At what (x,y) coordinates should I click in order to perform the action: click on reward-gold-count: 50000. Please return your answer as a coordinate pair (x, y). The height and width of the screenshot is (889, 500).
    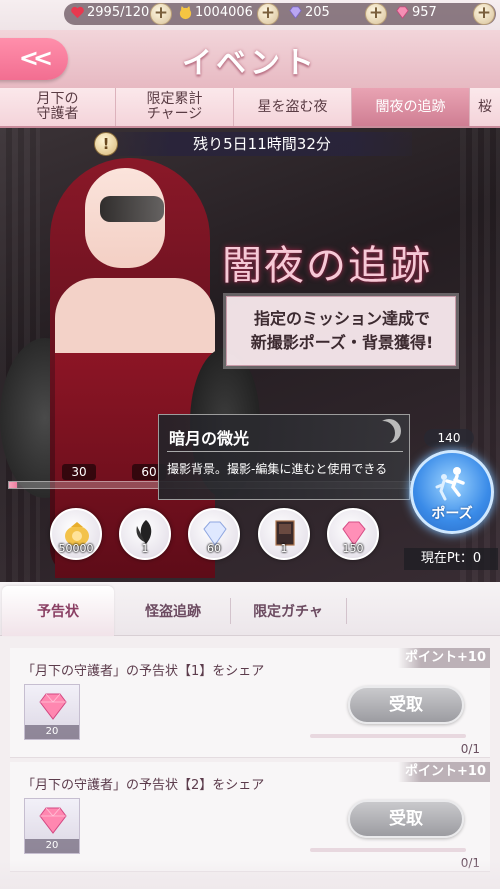
    Looking at the image, I should click on (76, 548).